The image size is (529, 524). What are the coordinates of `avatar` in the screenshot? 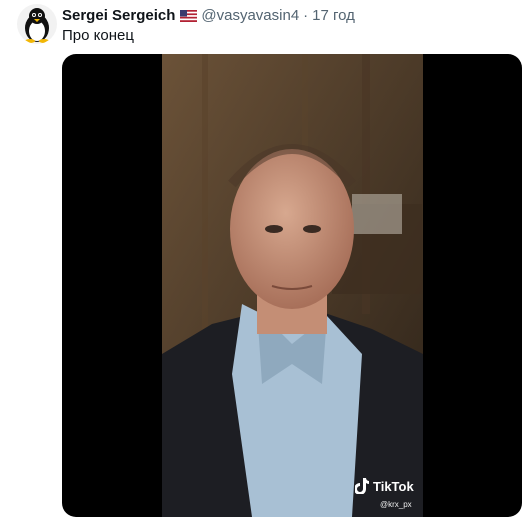 It's located at (37, 24).